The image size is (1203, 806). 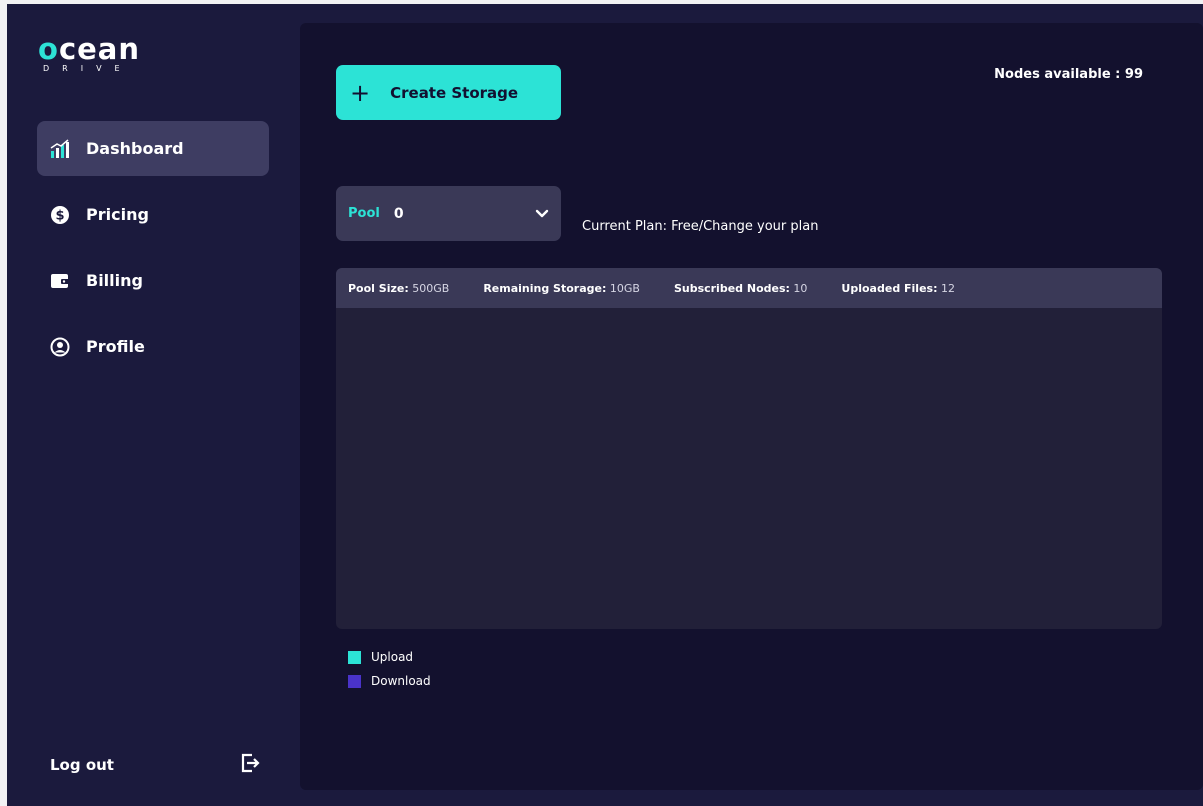 What do you see at coordinates (398, 213) in the screenshot?
I see `pool-select-value: 0` at bounding box center [398, 213].